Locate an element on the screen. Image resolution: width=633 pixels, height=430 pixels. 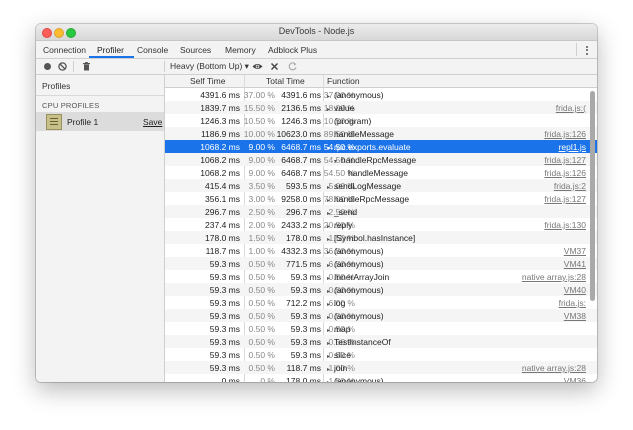
self-time-ms: 59.3 ms is located at coordinates (224, 329).